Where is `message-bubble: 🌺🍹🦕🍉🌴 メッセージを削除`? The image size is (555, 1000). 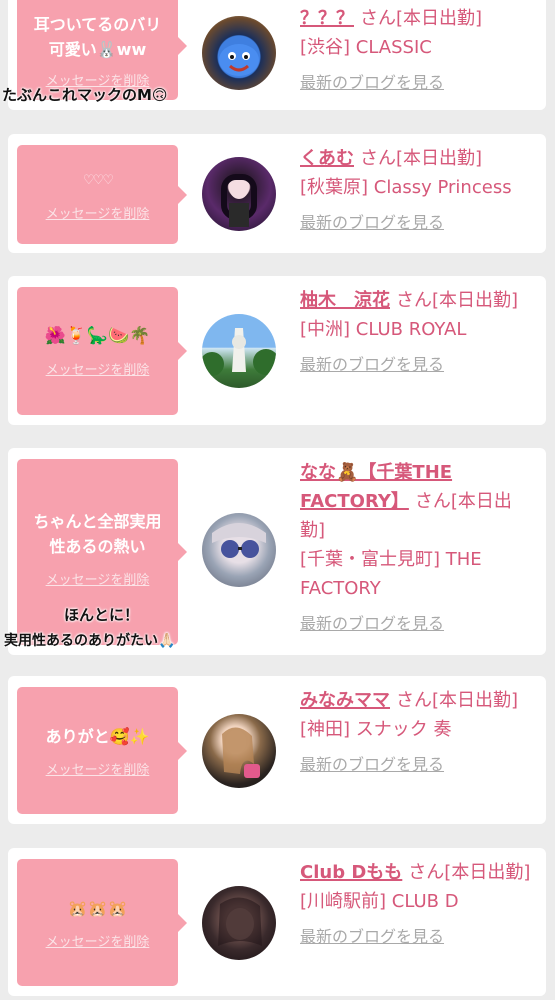
message-bubble: 🌺🍹🦕🍉🌴 メッセージを削除 is located at coordinates (102, 351).